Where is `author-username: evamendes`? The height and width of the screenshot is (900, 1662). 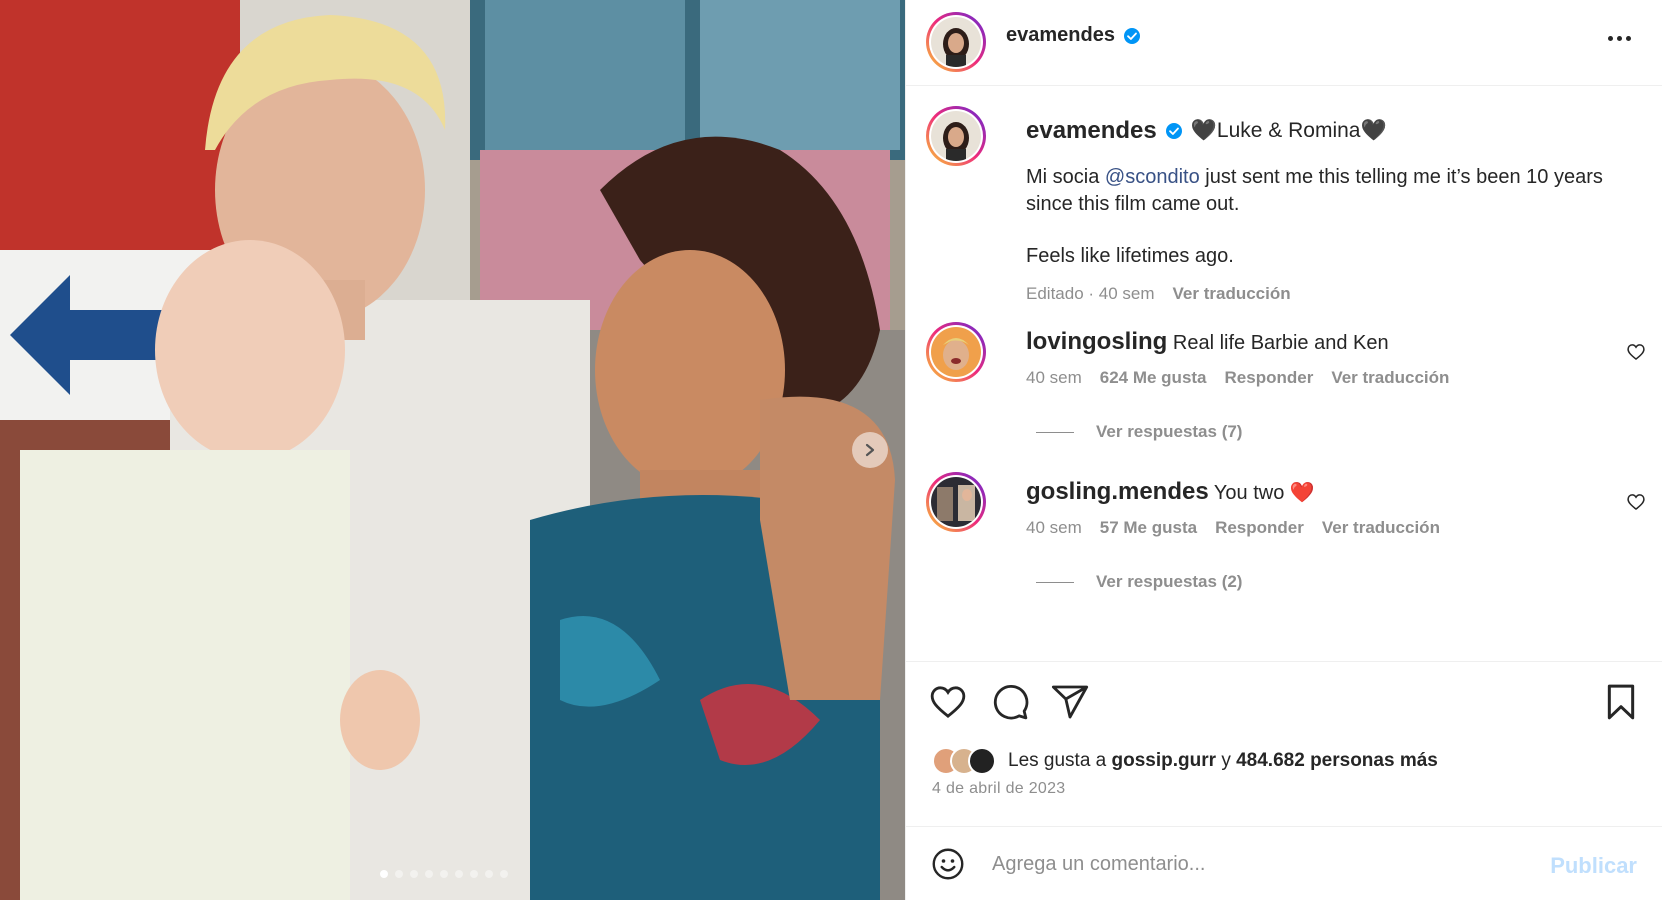 author-username: evamendes is located at coordinates (1060, 35).